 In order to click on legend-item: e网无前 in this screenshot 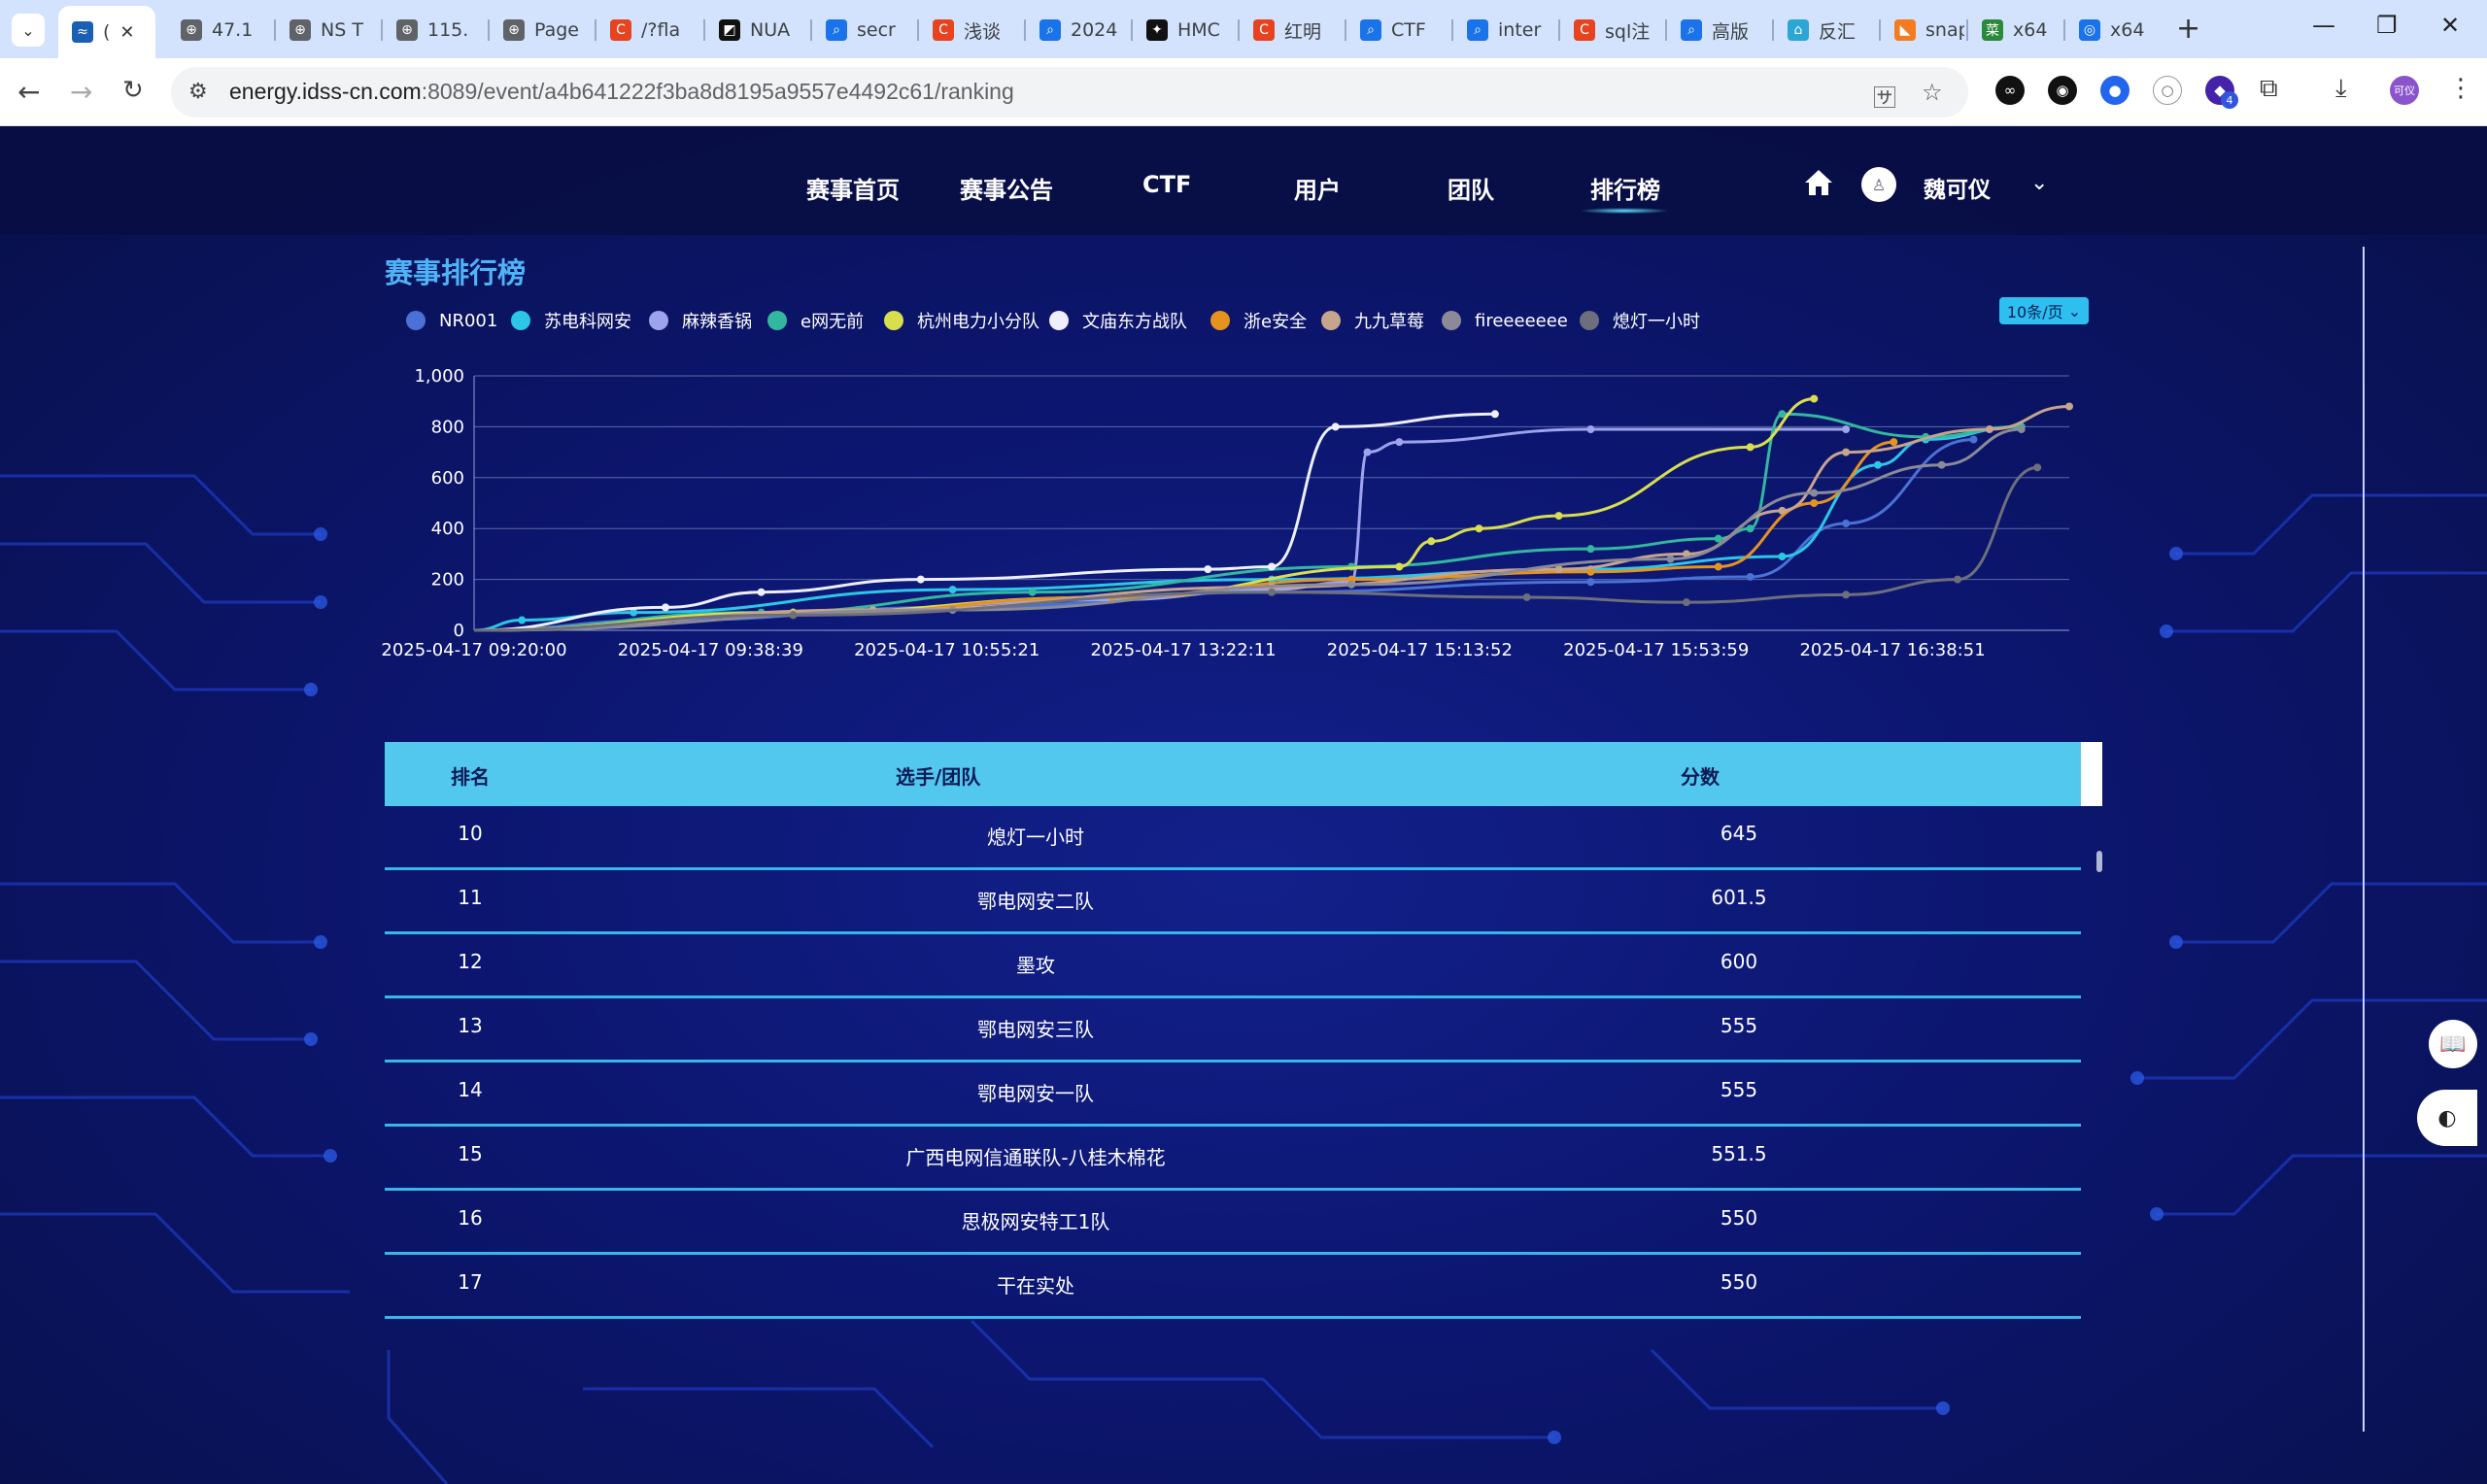, I will do `click(815, 320)`.